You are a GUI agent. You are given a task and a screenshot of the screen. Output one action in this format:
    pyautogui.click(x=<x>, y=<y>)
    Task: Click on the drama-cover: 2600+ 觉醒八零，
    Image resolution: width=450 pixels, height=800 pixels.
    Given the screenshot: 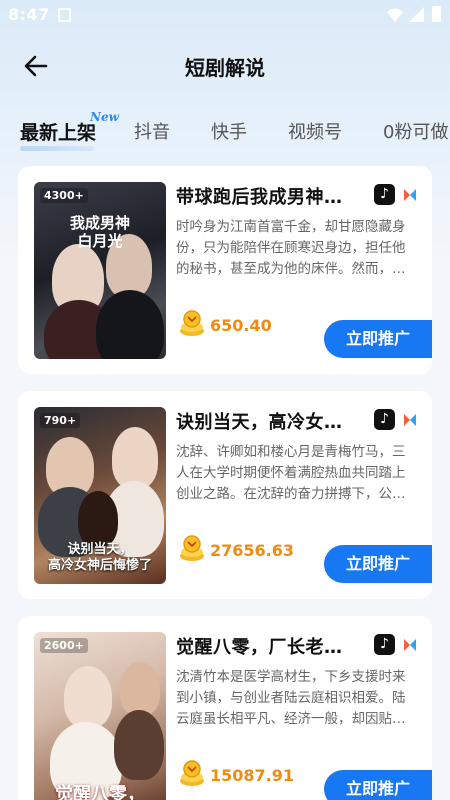 What is the action you would take?
    pyautogui.click(x=100, y=716)
    